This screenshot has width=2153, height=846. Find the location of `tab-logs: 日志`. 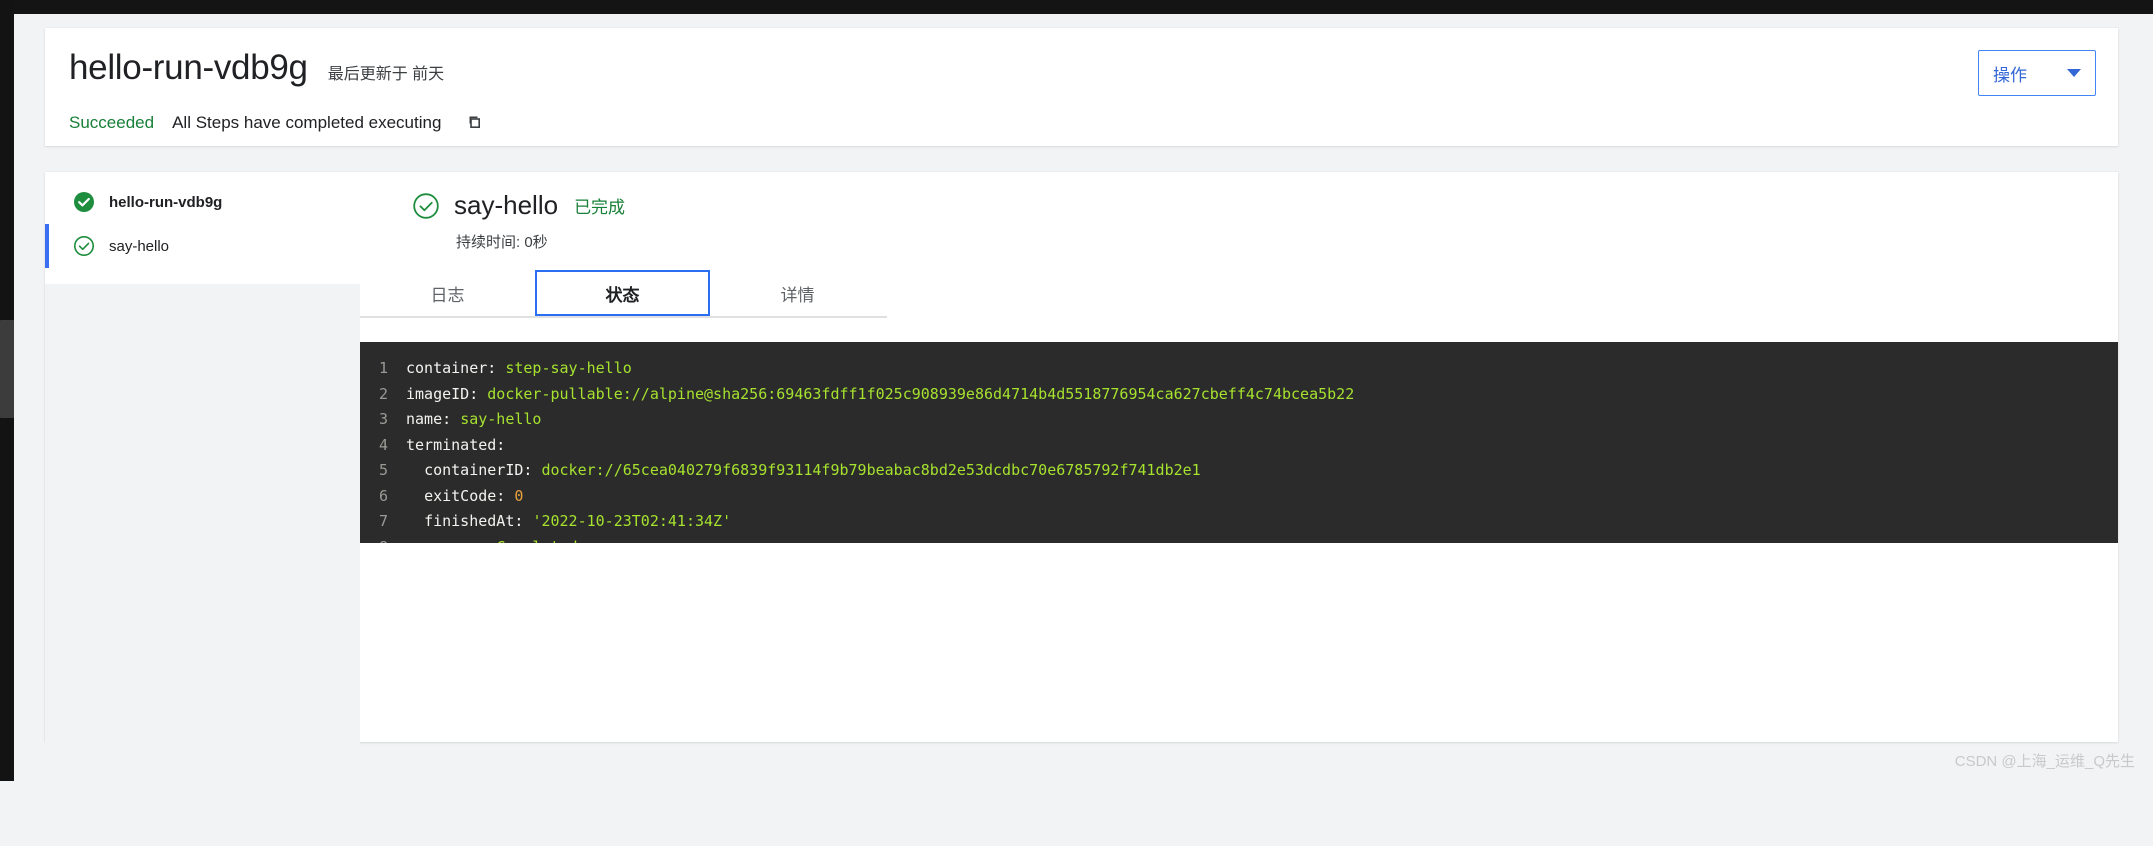

tab-logs: 日志 is located at coordinates (447, 293).